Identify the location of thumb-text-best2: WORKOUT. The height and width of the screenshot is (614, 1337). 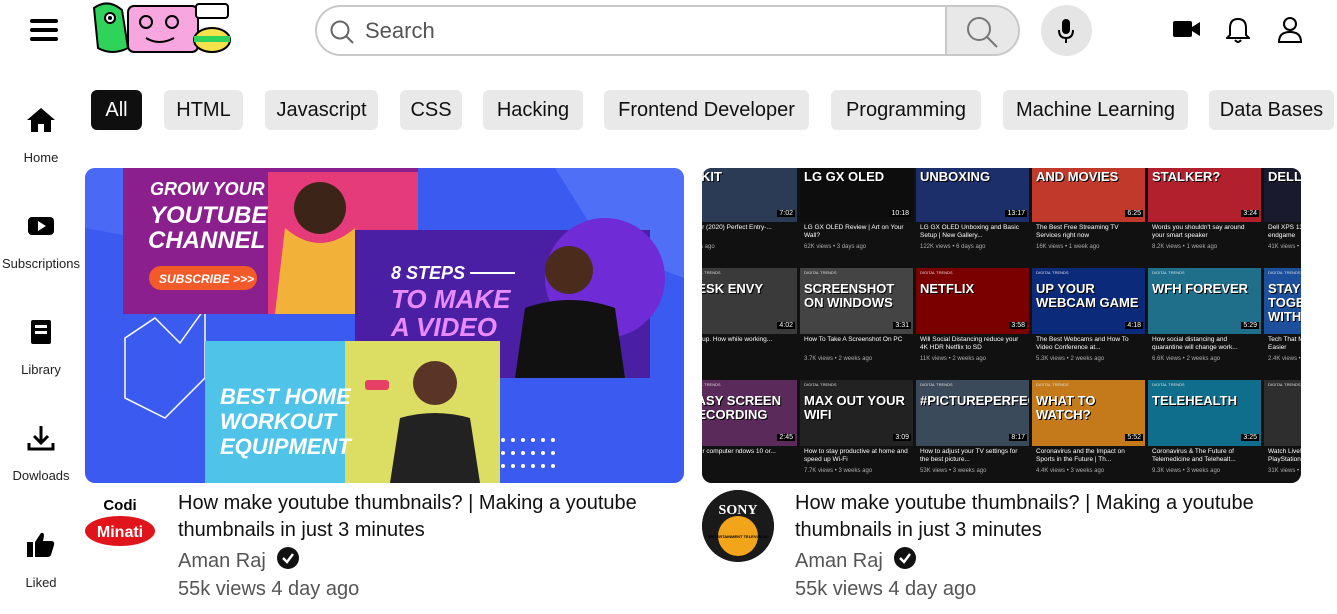
(279, 421).